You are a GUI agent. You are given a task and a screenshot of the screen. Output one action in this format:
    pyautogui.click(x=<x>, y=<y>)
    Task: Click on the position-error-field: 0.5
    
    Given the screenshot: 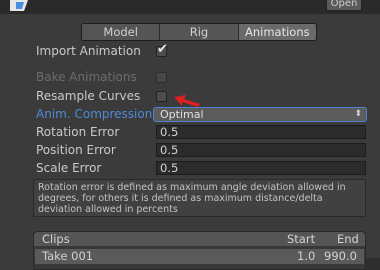 What is the action you would take?
    pyautogui.click(x=261, y=150)
    